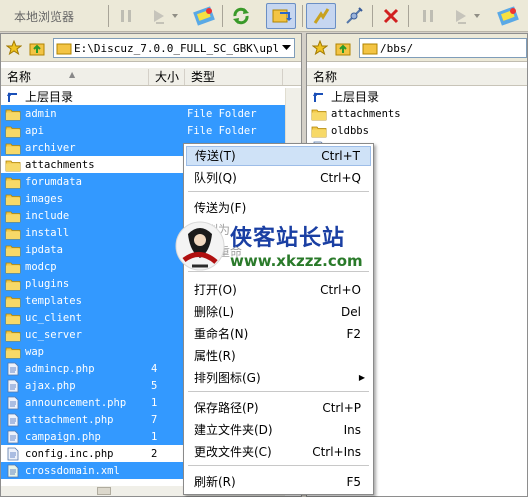 This screenshot has height=497, width=528. Describe the element at coordinates (184, 48) in the screenshot. I see `local-path-text: E:\Discuz_7.0.0_FULL_SC_GBK\upload` at that location.